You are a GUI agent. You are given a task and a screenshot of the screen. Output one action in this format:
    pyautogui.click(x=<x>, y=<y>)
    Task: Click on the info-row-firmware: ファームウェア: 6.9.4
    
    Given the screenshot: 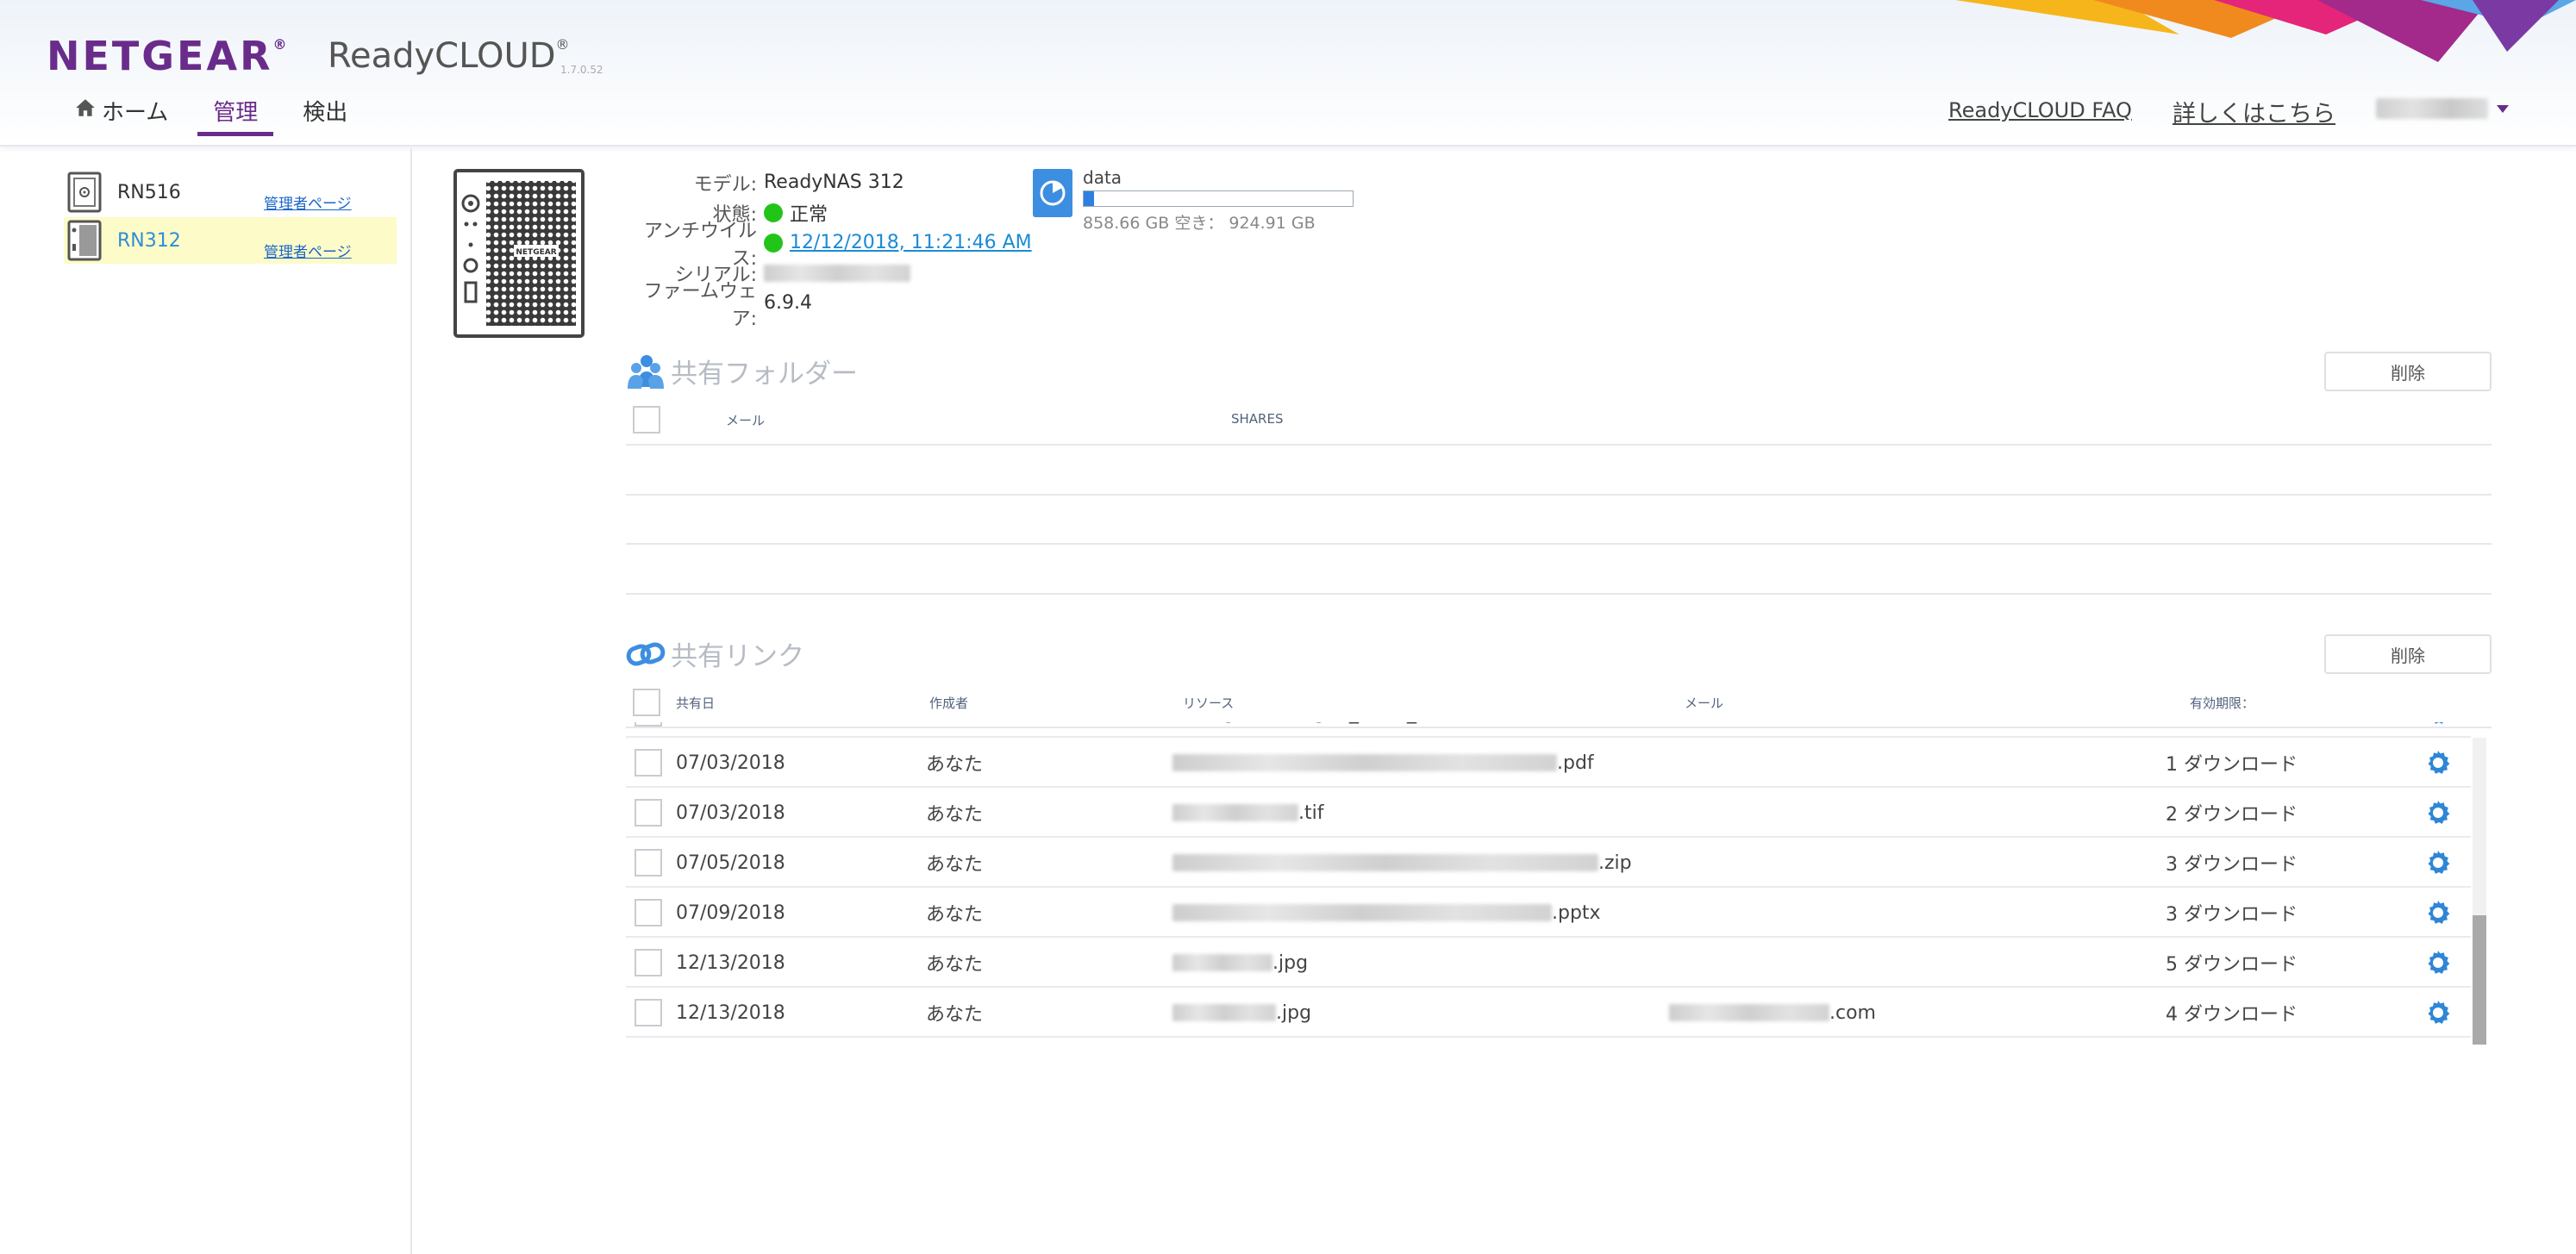 What is the action you would take?
    pyautogui.click(x=826, y=305)
    